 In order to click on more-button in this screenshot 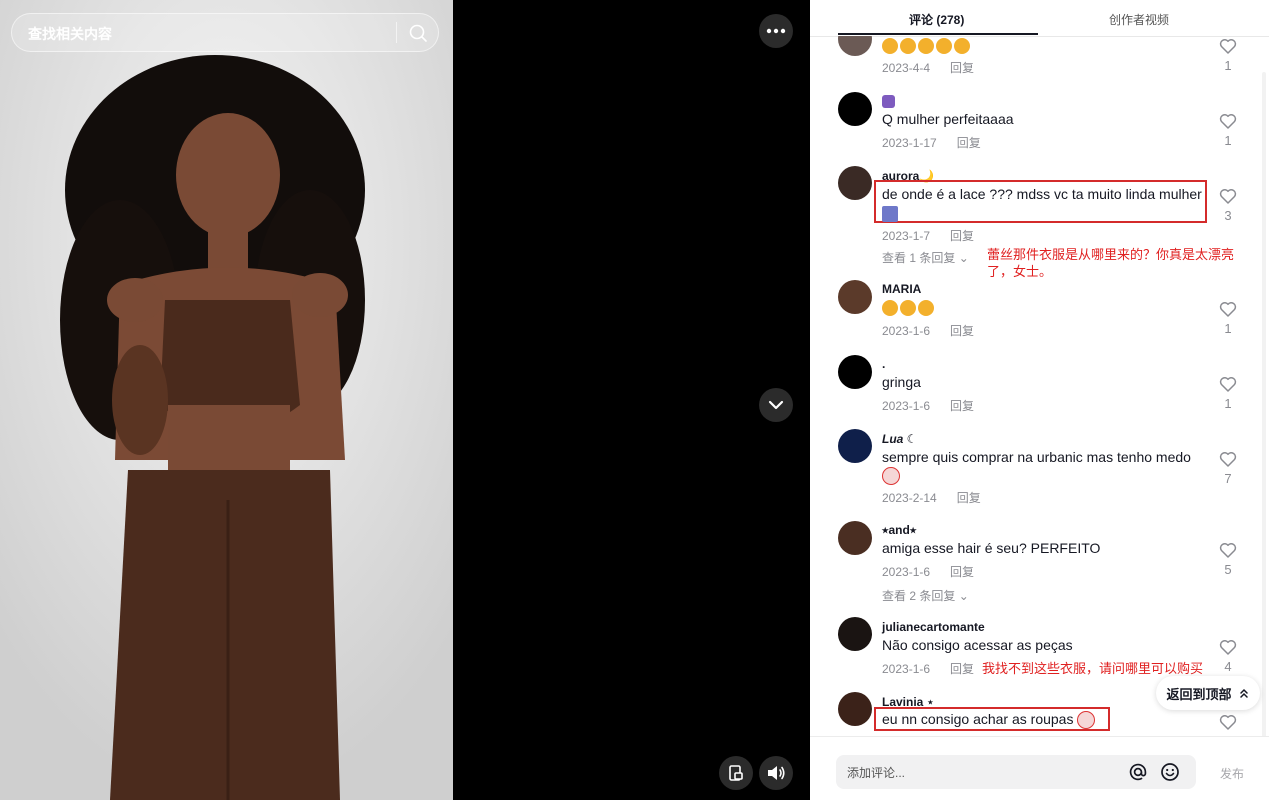, I will do `click(776, 31)`.